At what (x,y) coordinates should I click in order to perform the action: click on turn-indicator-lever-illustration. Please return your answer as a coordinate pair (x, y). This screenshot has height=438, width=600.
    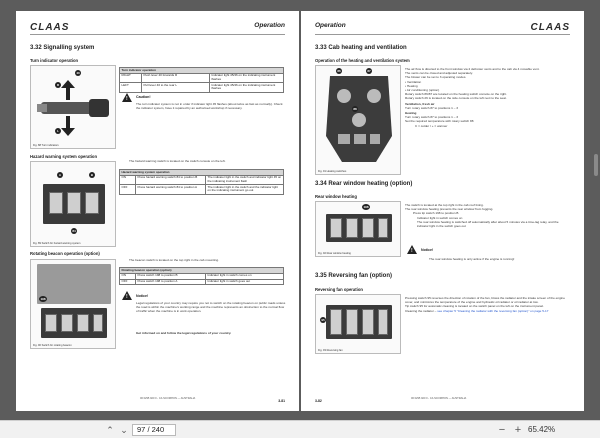
    Looking at the image, I should click on (73, 108).